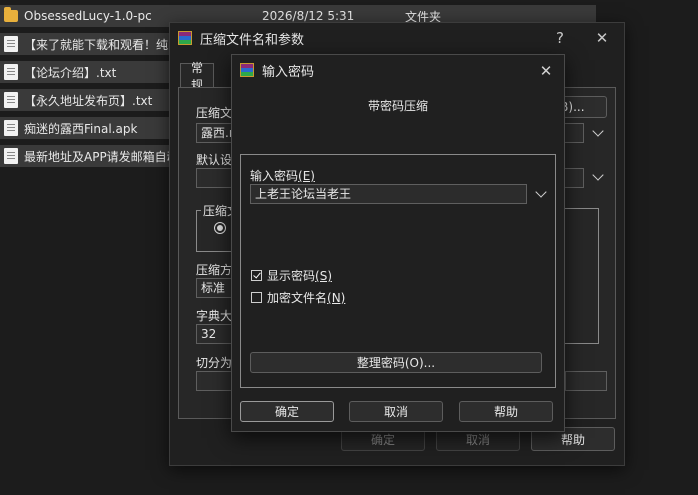 The height and width of the screenshot is (495, 698). What do you see at coordinates (560, 38) in the screenshot?
I see `help-icon: ?` at bounding box center [560, 38].